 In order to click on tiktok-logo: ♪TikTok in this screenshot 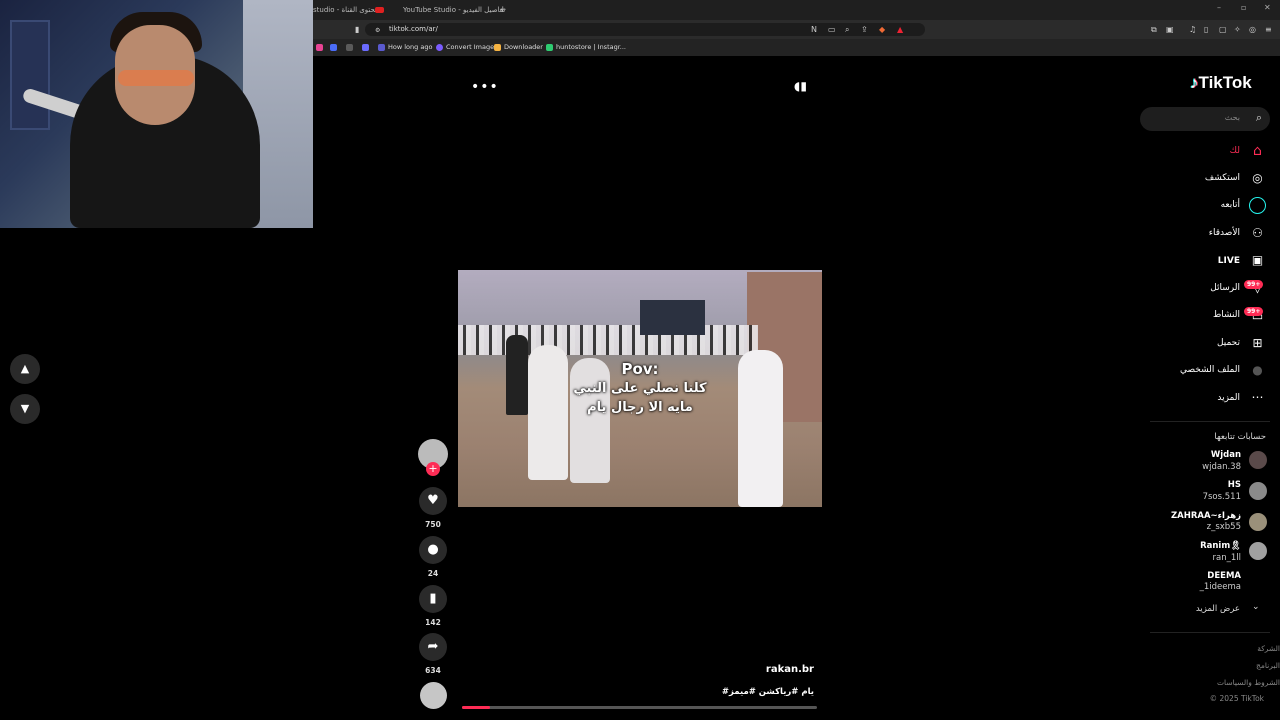, I will do `click(1221, 83)`.